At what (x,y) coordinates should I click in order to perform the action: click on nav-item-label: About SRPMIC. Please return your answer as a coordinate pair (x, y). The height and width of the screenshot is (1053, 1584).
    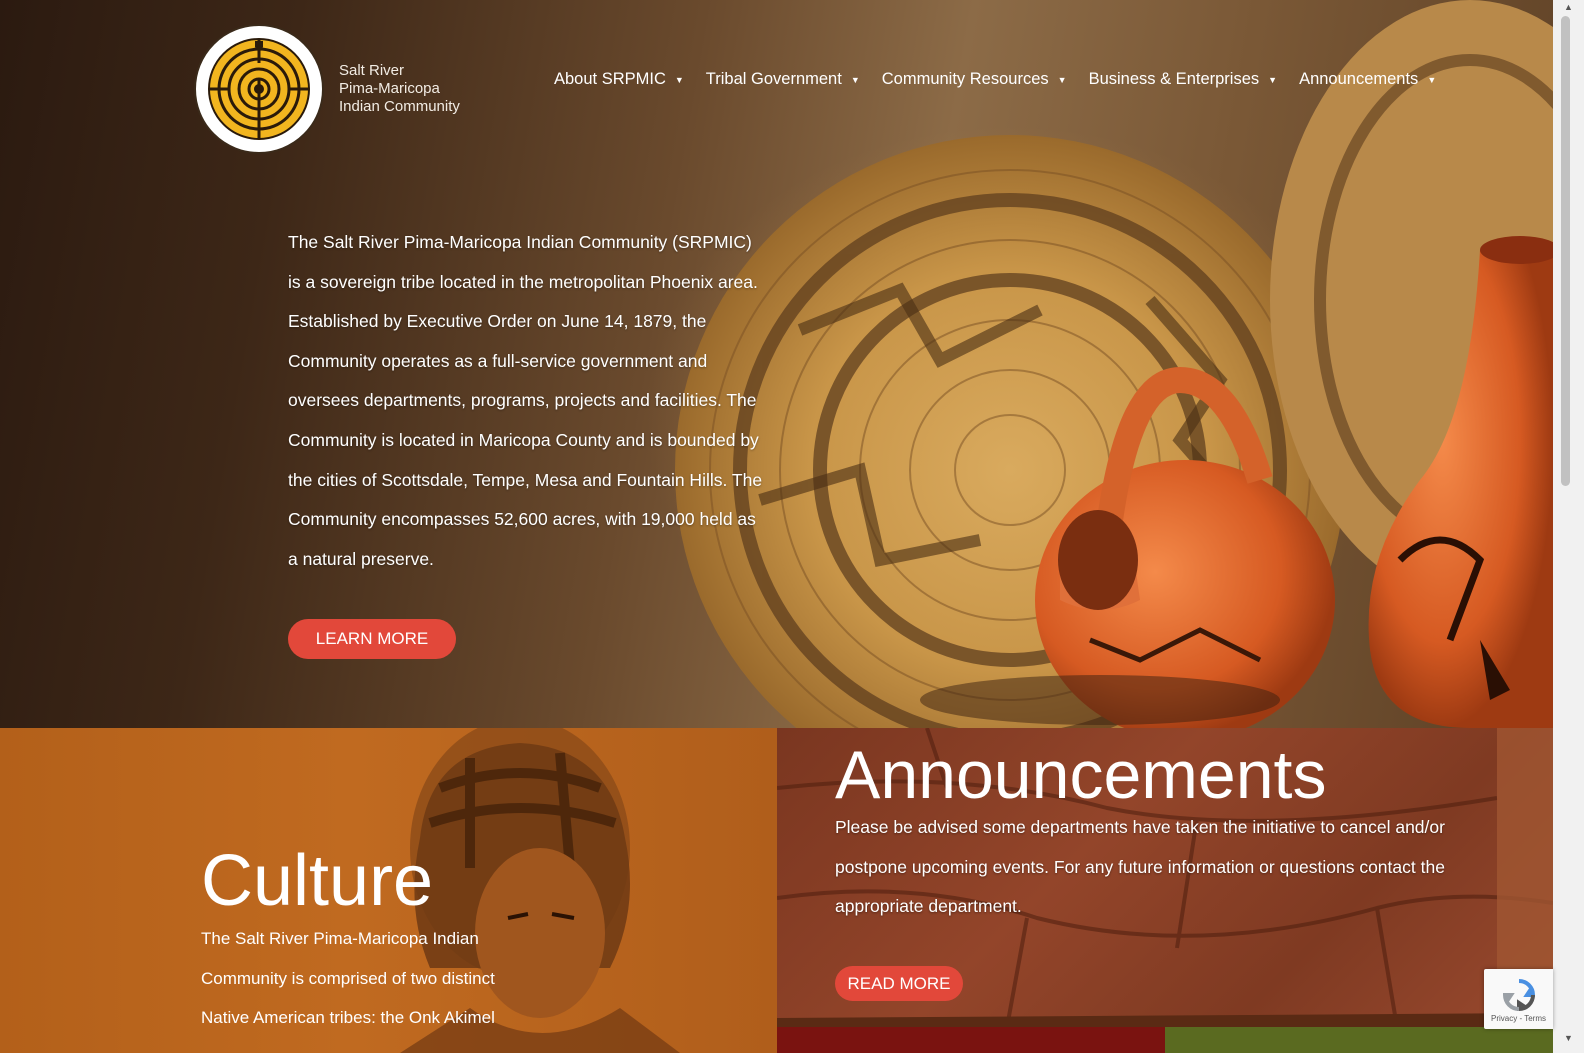
    Looking at the image, I should click on (610, 79).